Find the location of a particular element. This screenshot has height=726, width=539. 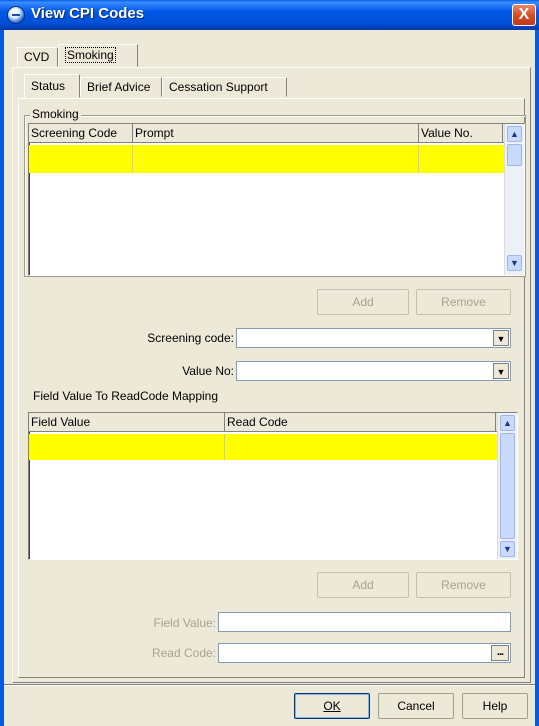

column-header-field-value: Field Value is located at coordinates (127, 422).